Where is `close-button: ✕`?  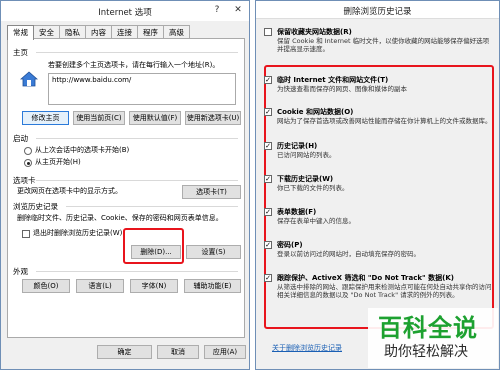
close-button: ✕ is located at coordinates (238, 10).